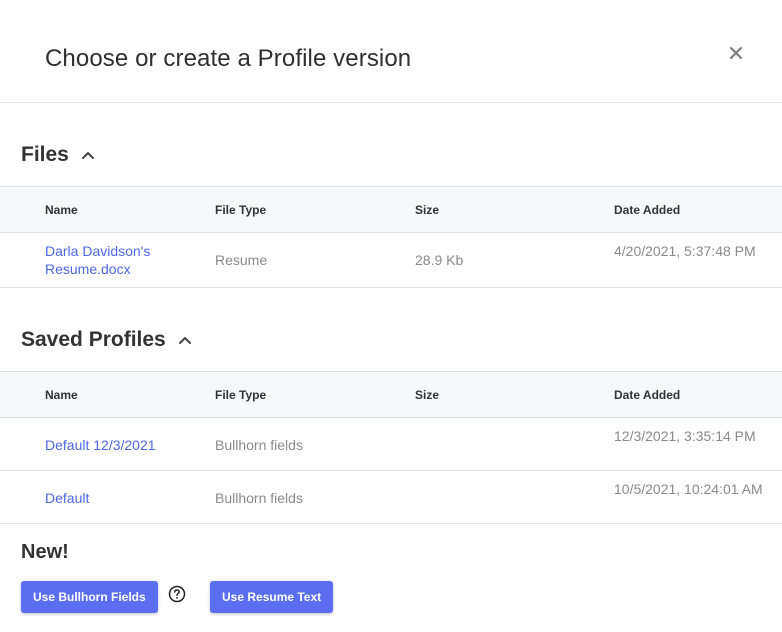  I want to click on new-section-title: New!, so click(45, 552).